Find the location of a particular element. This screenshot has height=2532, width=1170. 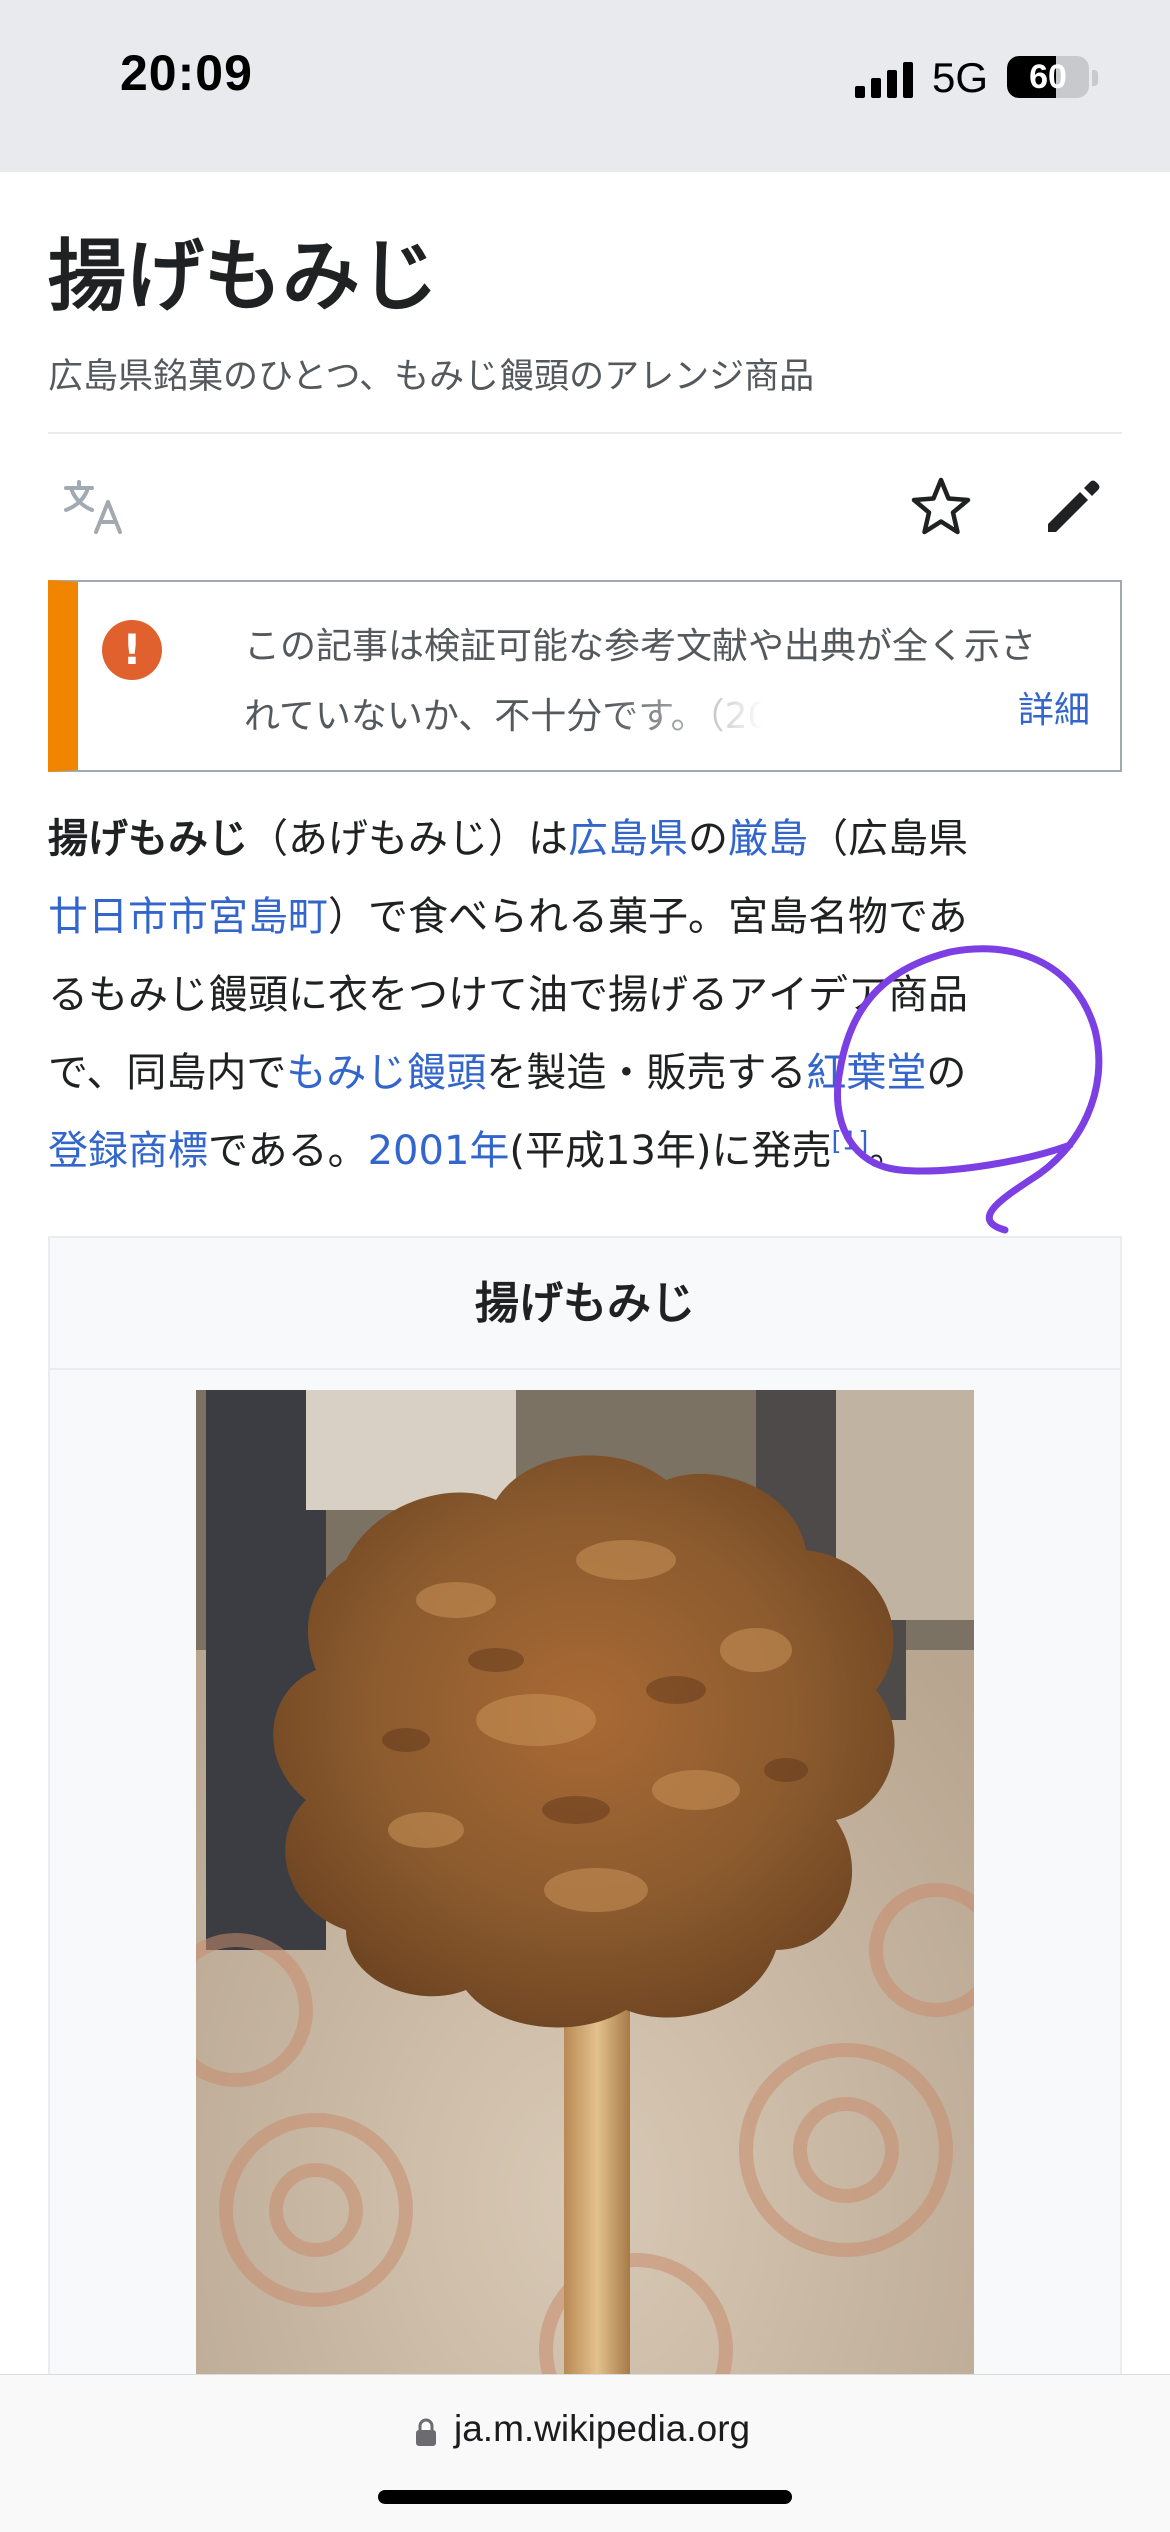

link-hiroshima: 広島県 is located at coordinates (628, 839).